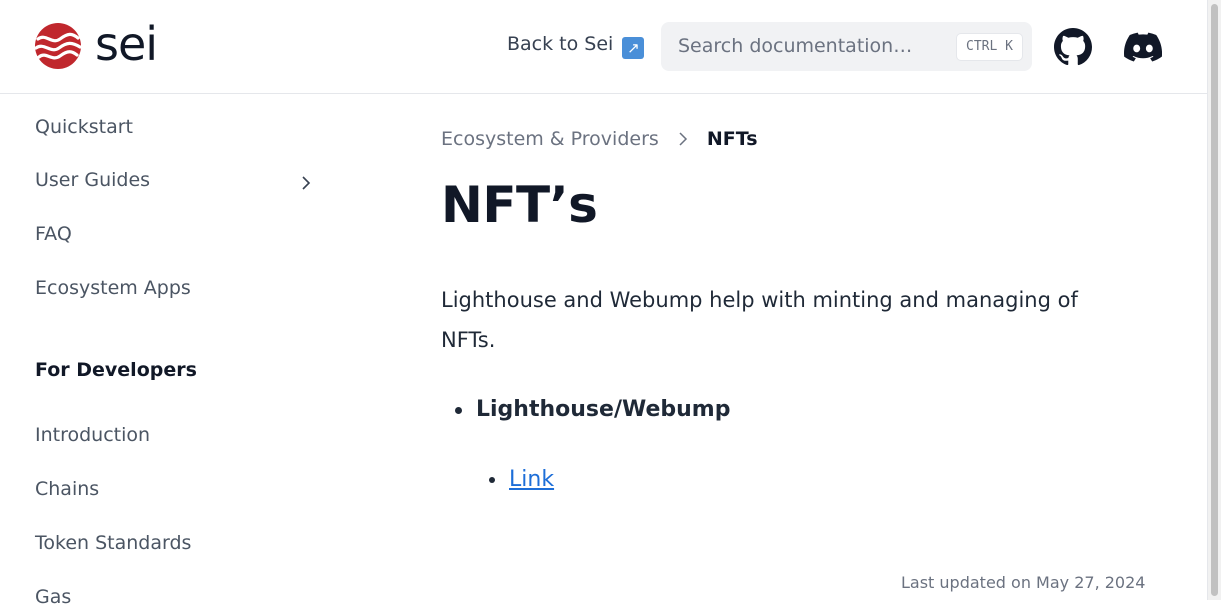 The image size is (1221, 608). I want to click on sidebar-item-token-standards: Token Standards, so click(113, 543).